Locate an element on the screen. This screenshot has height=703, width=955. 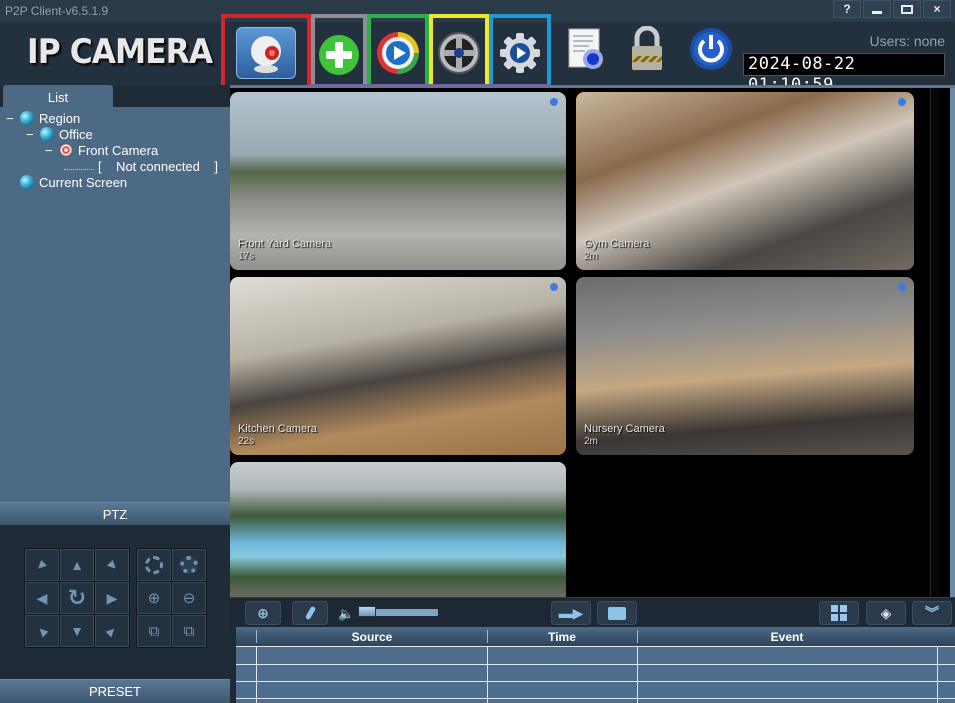
column-header-source: Source is located at coordinates (372, 637).